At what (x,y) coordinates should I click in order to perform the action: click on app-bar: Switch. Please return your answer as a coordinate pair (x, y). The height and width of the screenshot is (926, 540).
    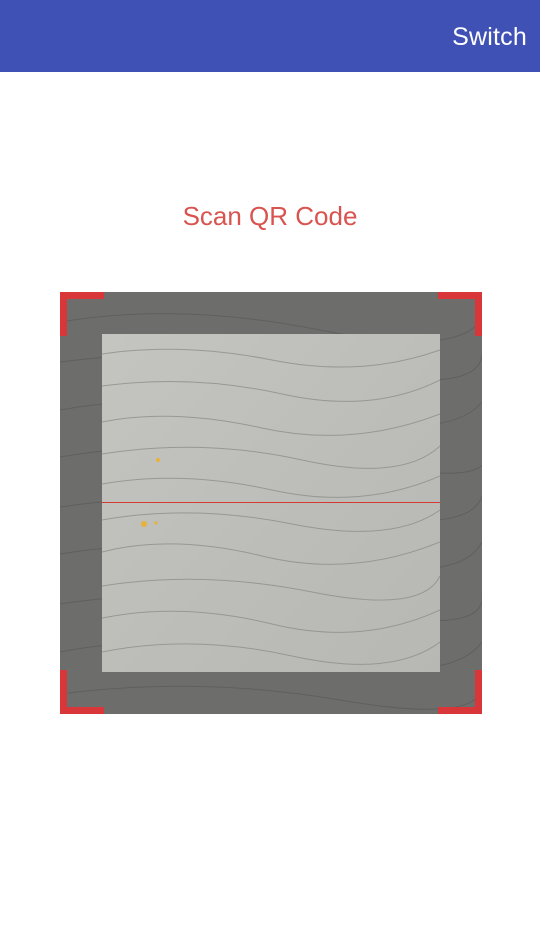
    Looking at the image, I should click on (270, 36).